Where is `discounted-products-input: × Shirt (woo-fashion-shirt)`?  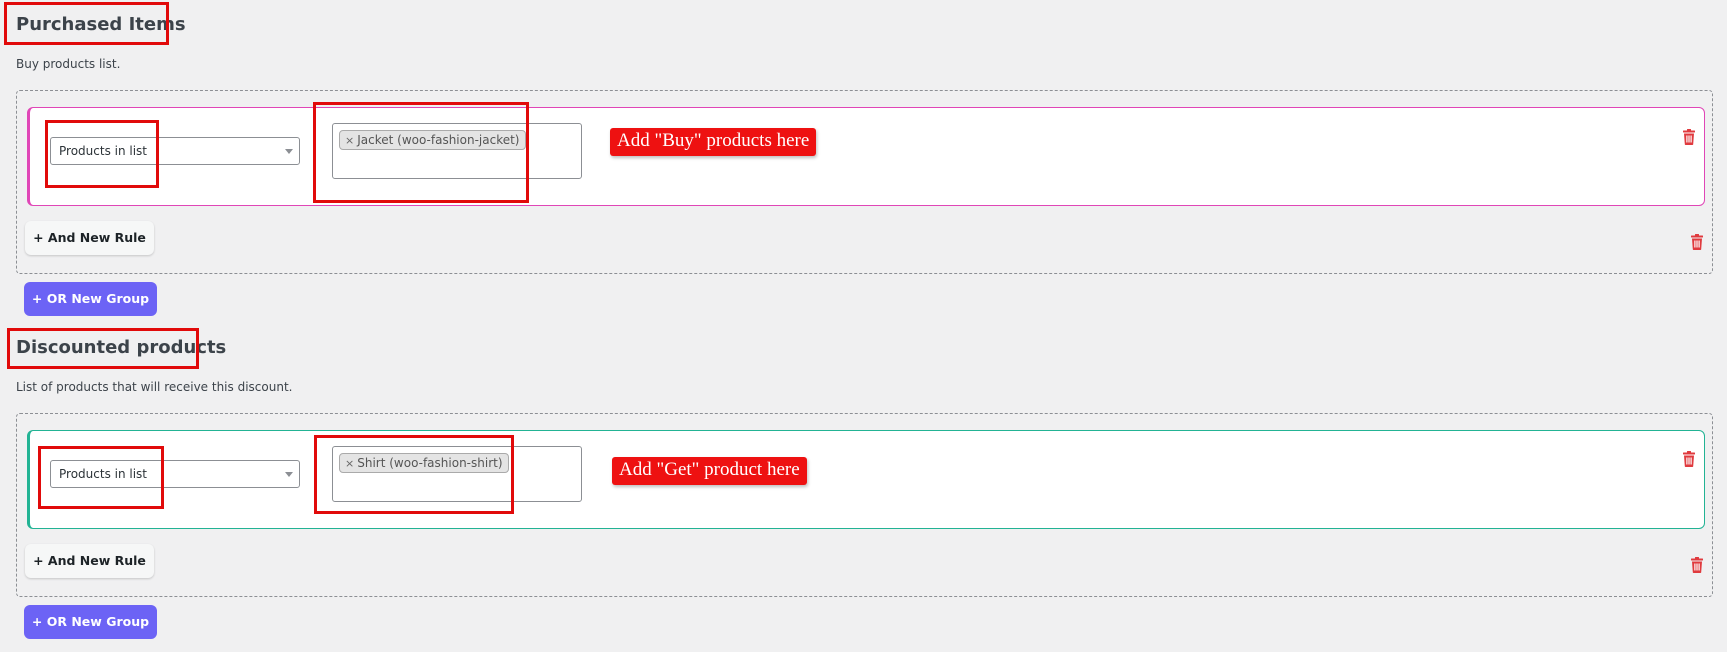 discounted-products-input: × Shirt (woo-fashion-shirt) is located at coordinates (457, 474).